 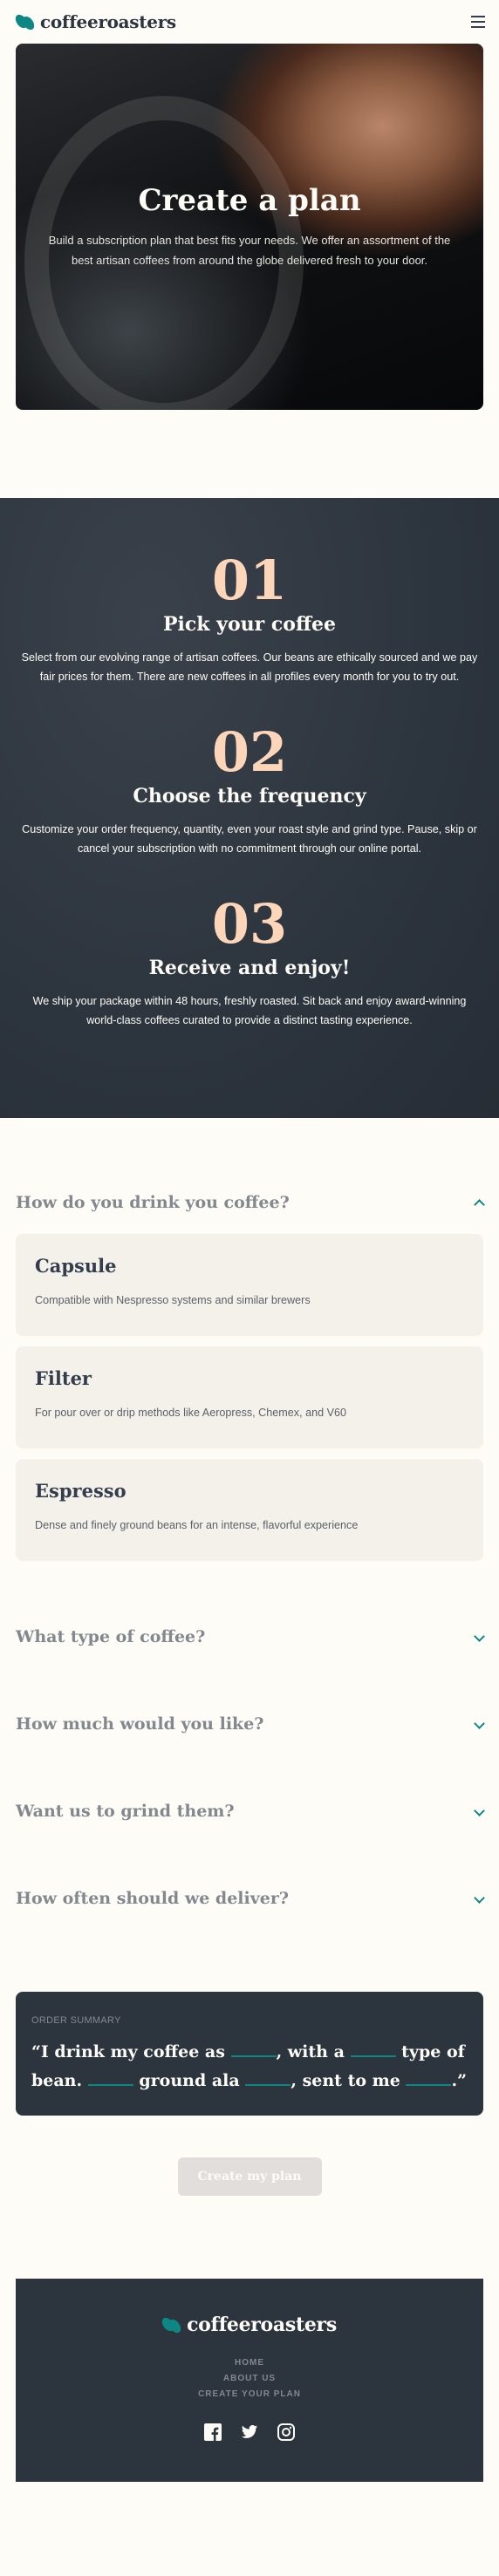 I want to click on cta-wrapper: Create my plan, so click(x=249, y=2176).